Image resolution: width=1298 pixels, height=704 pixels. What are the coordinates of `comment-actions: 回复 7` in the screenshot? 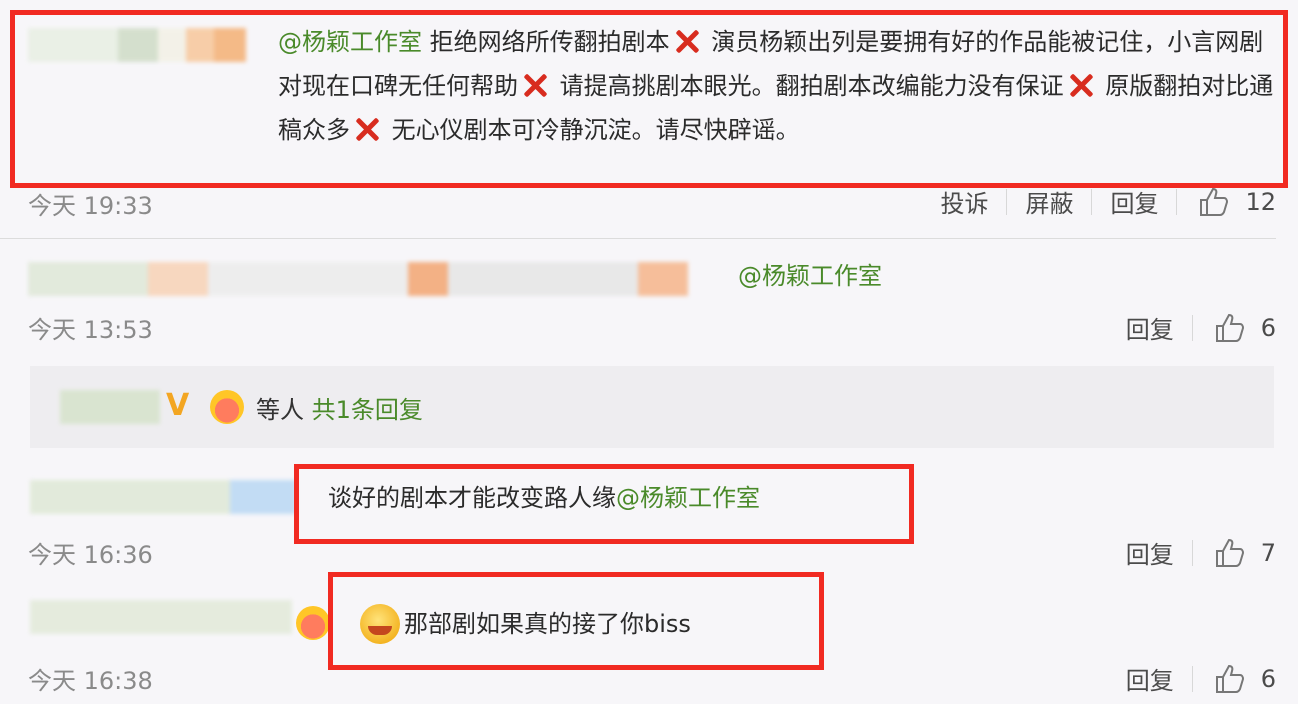 It's located at (1192, 552).